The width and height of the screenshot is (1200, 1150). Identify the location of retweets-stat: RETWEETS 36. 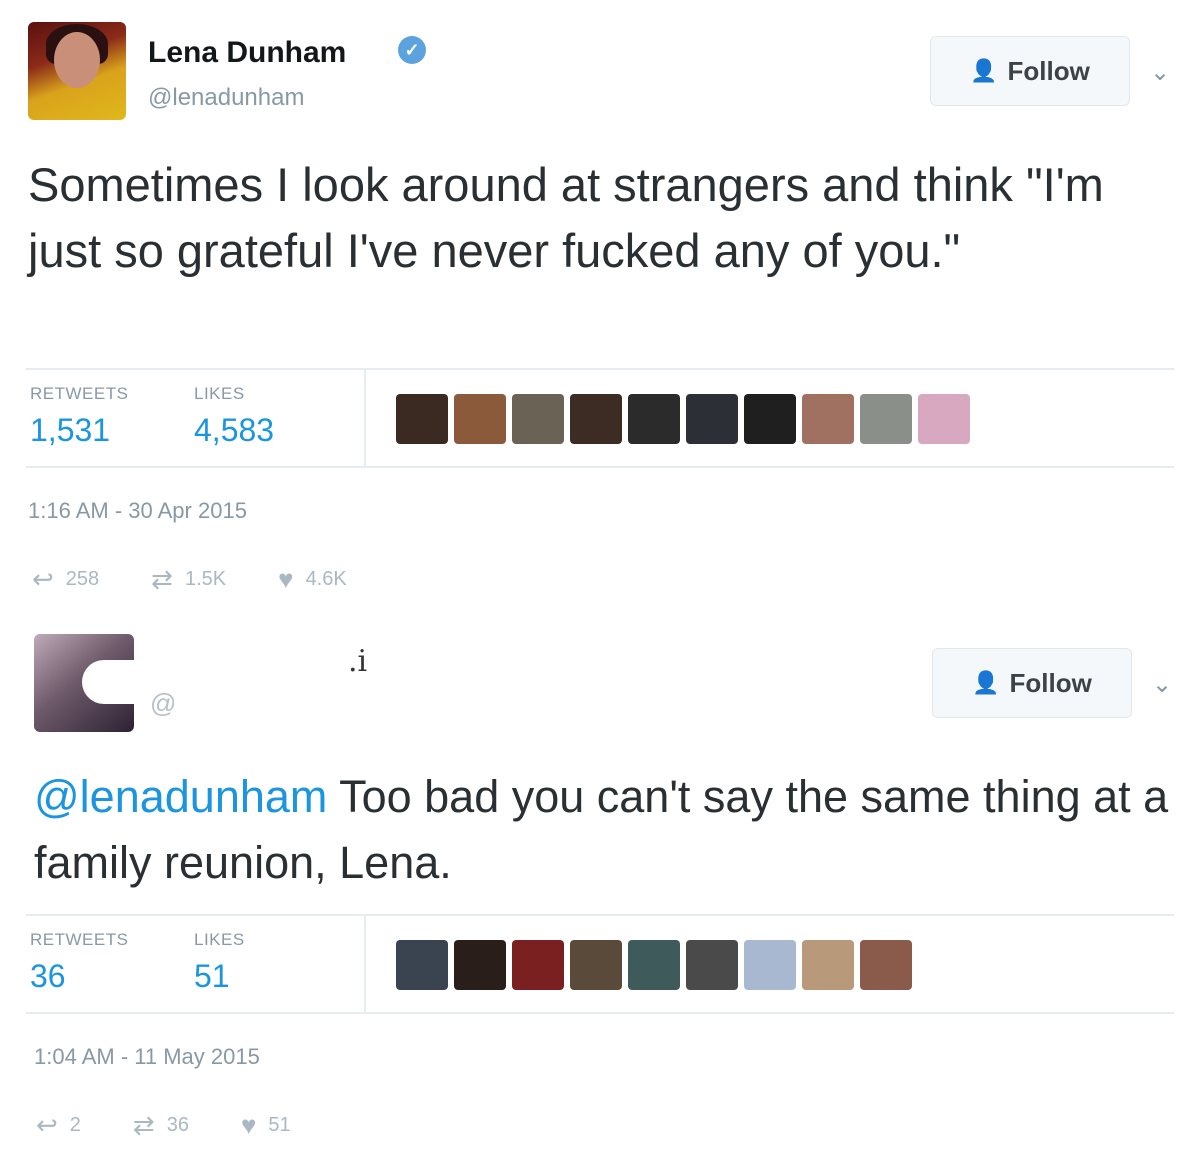
(79, 962).